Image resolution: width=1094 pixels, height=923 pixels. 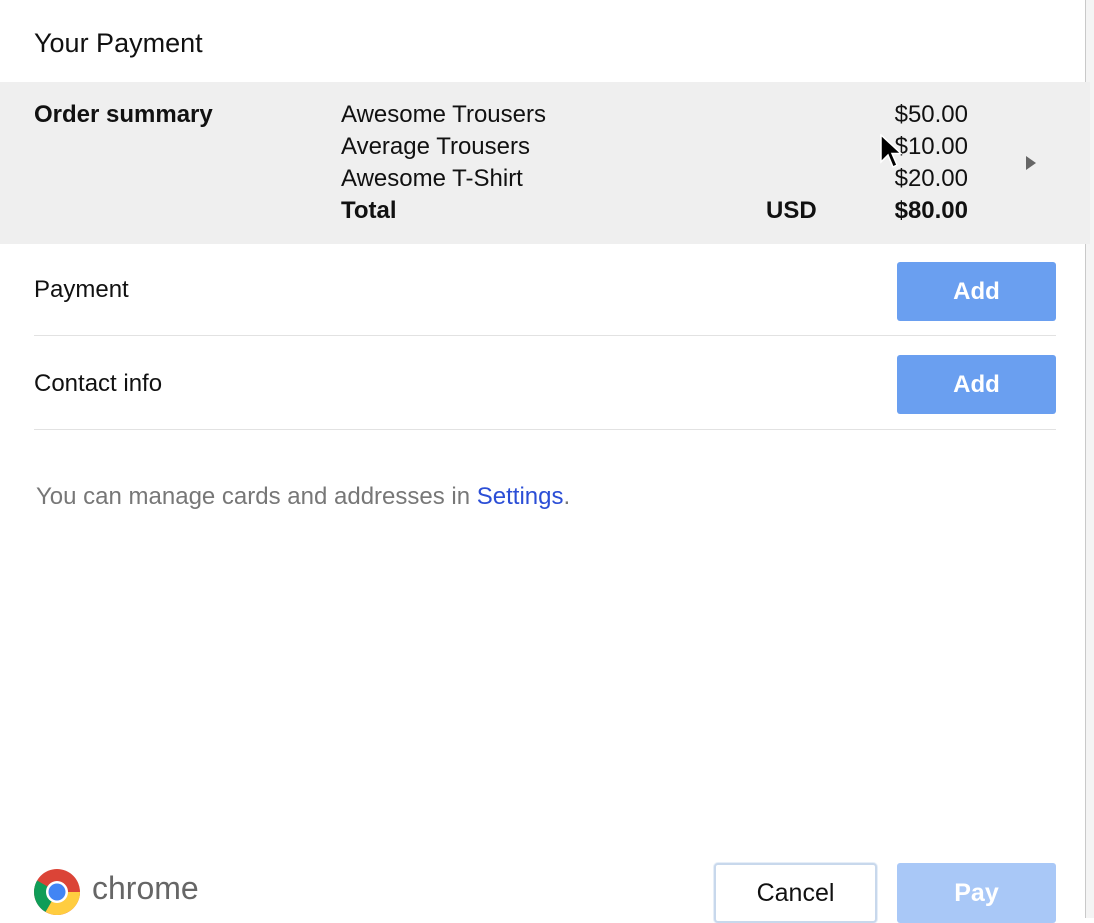 I want to click on line-item-price: $50.00, so click(x=931, y=114).